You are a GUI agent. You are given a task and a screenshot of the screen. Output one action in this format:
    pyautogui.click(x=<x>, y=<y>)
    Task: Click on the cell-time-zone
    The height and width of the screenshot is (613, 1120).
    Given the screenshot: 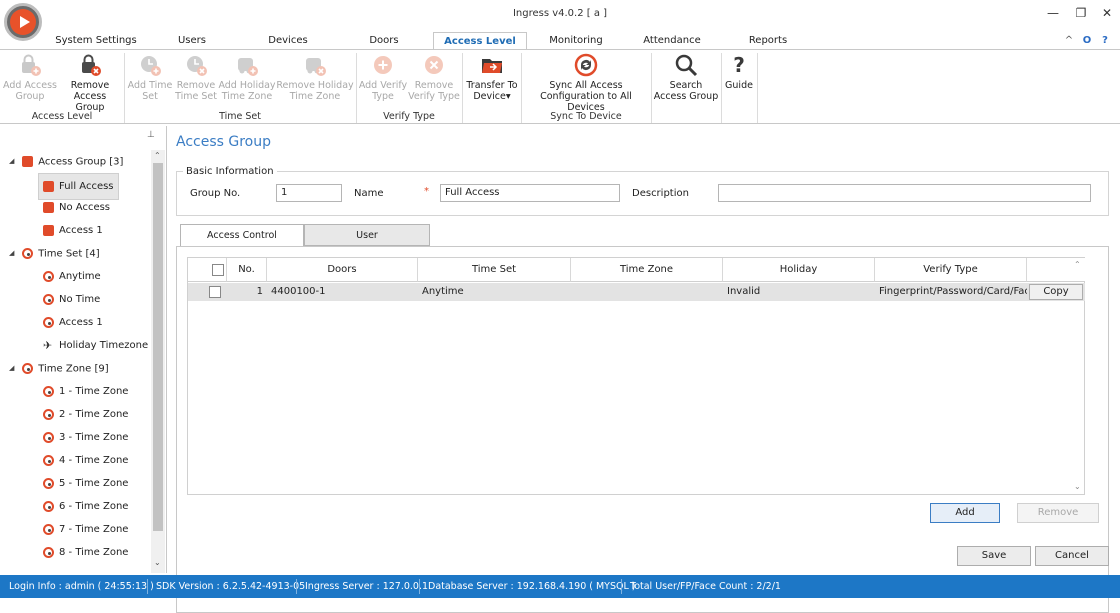 What is the action you would take?
    pyautogui.click(x=647, y=292)
    